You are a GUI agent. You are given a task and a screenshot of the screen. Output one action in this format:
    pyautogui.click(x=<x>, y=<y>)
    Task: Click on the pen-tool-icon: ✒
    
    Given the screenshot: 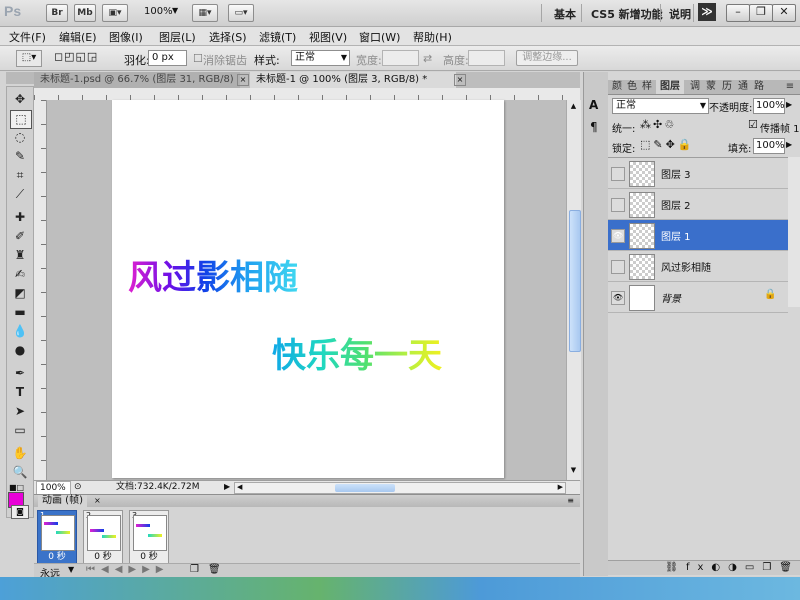 What is the action you would take?
    pyautogui.click(x=20, y=373)
    